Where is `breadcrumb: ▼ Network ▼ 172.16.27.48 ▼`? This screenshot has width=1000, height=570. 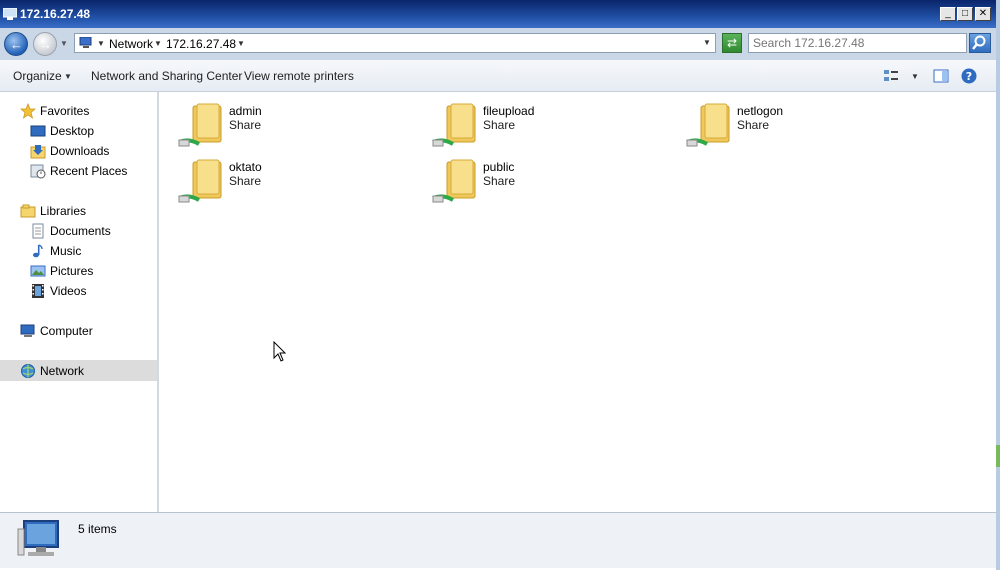
breadcrumb: ▼ Network ▼ 172.16.27.48 ▼ is located at coordinates (395, 43).